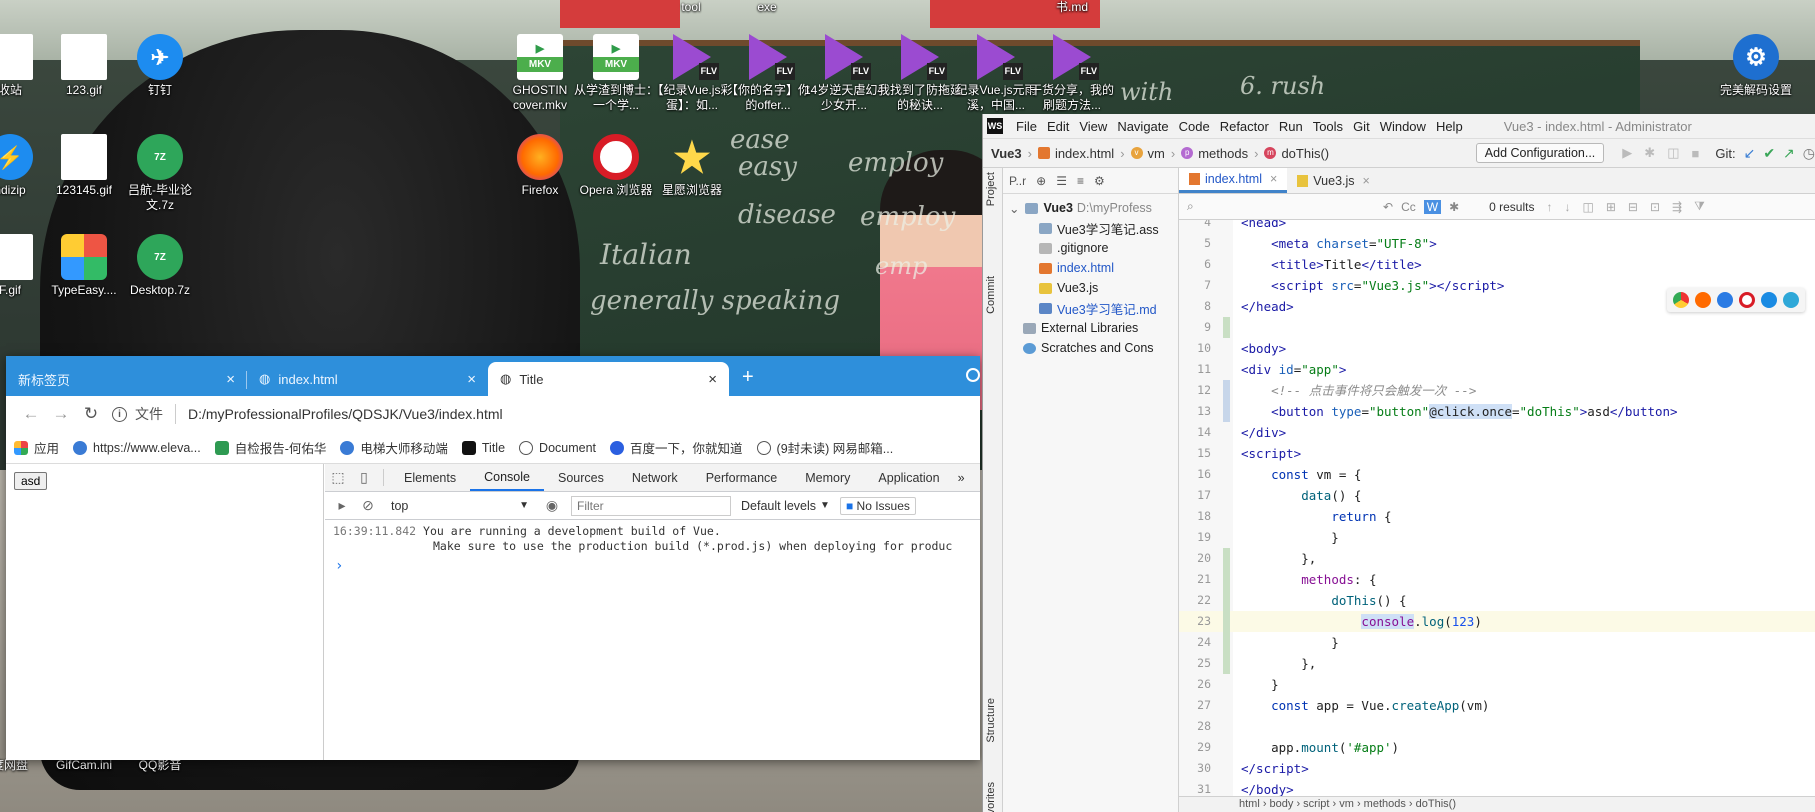 The width and height of the screenshot is (1815, 812). Describe the element at coordinates (1072, 7) in the screenshot. I see `desktop-top-label: 书.md` at that location.